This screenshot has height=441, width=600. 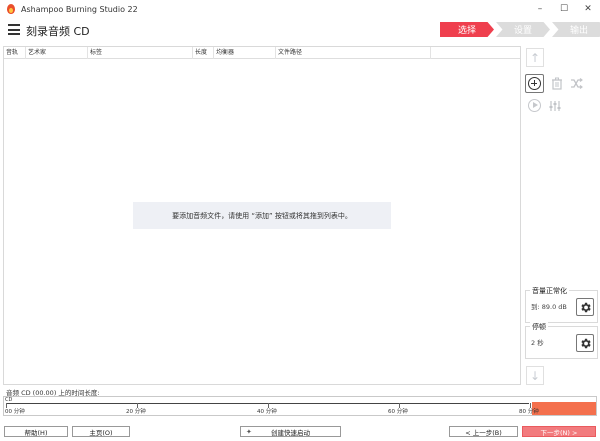 I want to click on volume-normalize-group: 音量正常化 到: 89.0 dB, so click(x=561, y=304).